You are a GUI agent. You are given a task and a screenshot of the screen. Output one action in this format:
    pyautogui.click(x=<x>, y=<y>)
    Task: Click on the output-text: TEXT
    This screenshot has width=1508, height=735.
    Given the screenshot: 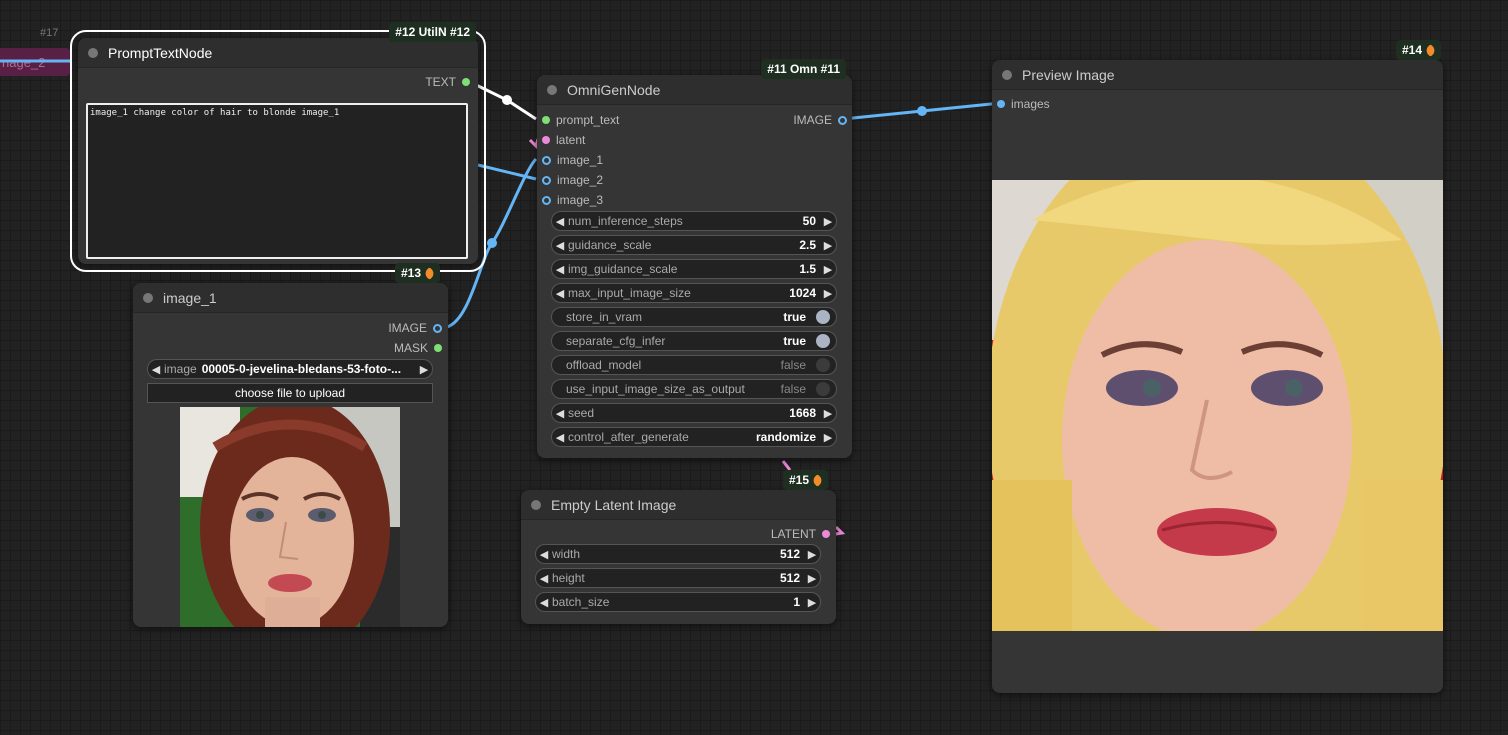 What is the action you would take?
    pyautogui.click(x=447, y=82)
    